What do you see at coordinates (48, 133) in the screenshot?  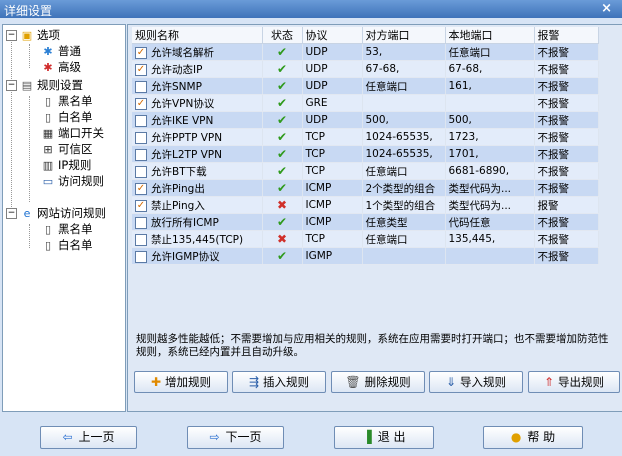 I see `port-icon: ▦` at bounding box center [48, 133].